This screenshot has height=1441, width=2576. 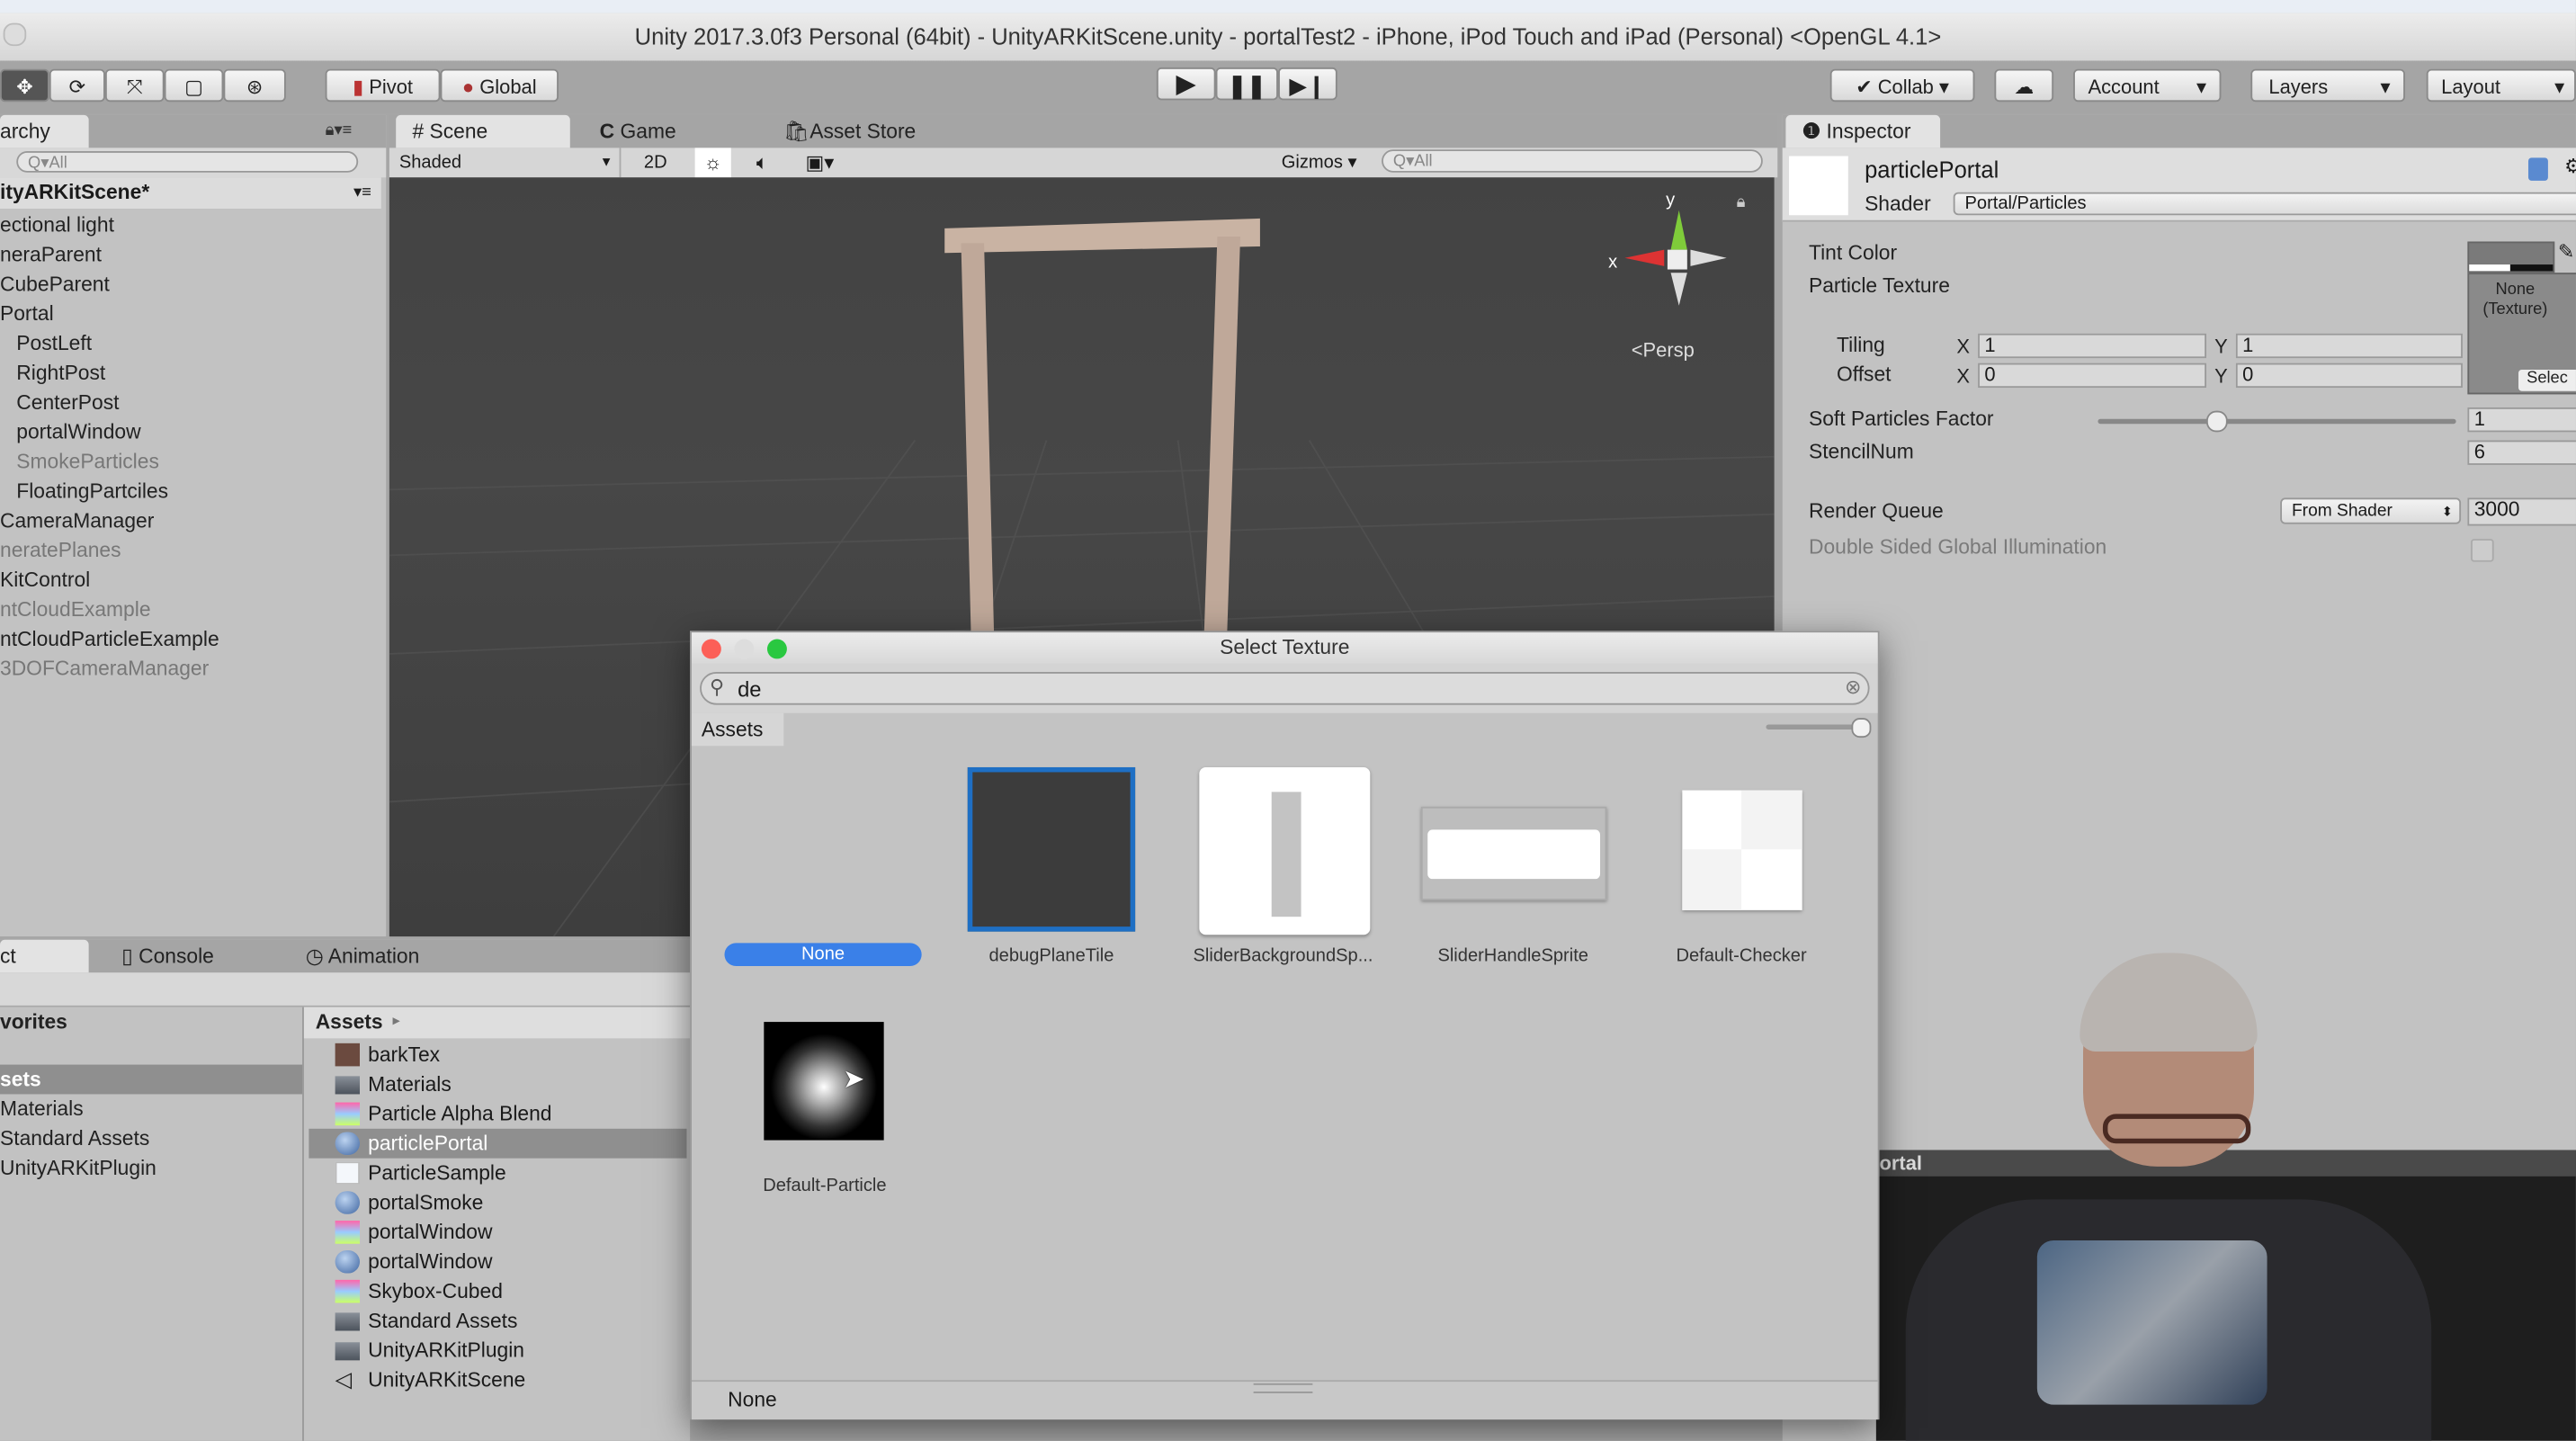 What do you see at coordinates (27, 313) in the screenshot?
I see `hierarchy-item: Portal` at bounding box center [27, 313].